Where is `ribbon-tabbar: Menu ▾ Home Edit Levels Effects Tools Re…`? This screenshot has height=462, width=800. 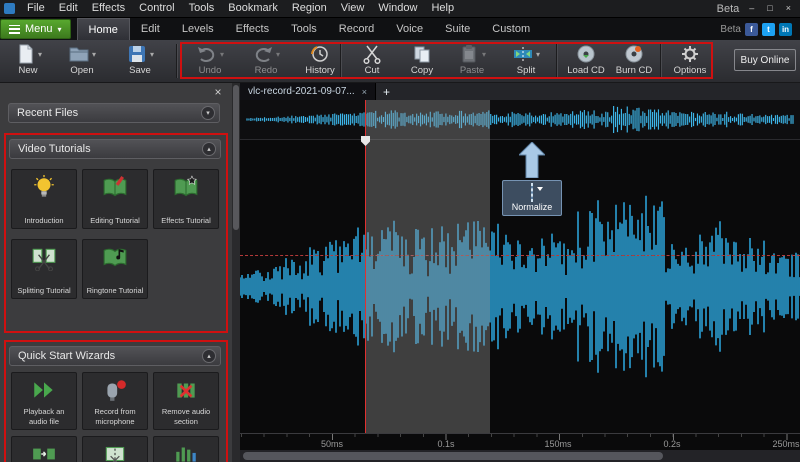 ribbon-tabbar: Menu ▾ Home Edit Levels Effects Tools Re… is located at coordinates (400, 29).